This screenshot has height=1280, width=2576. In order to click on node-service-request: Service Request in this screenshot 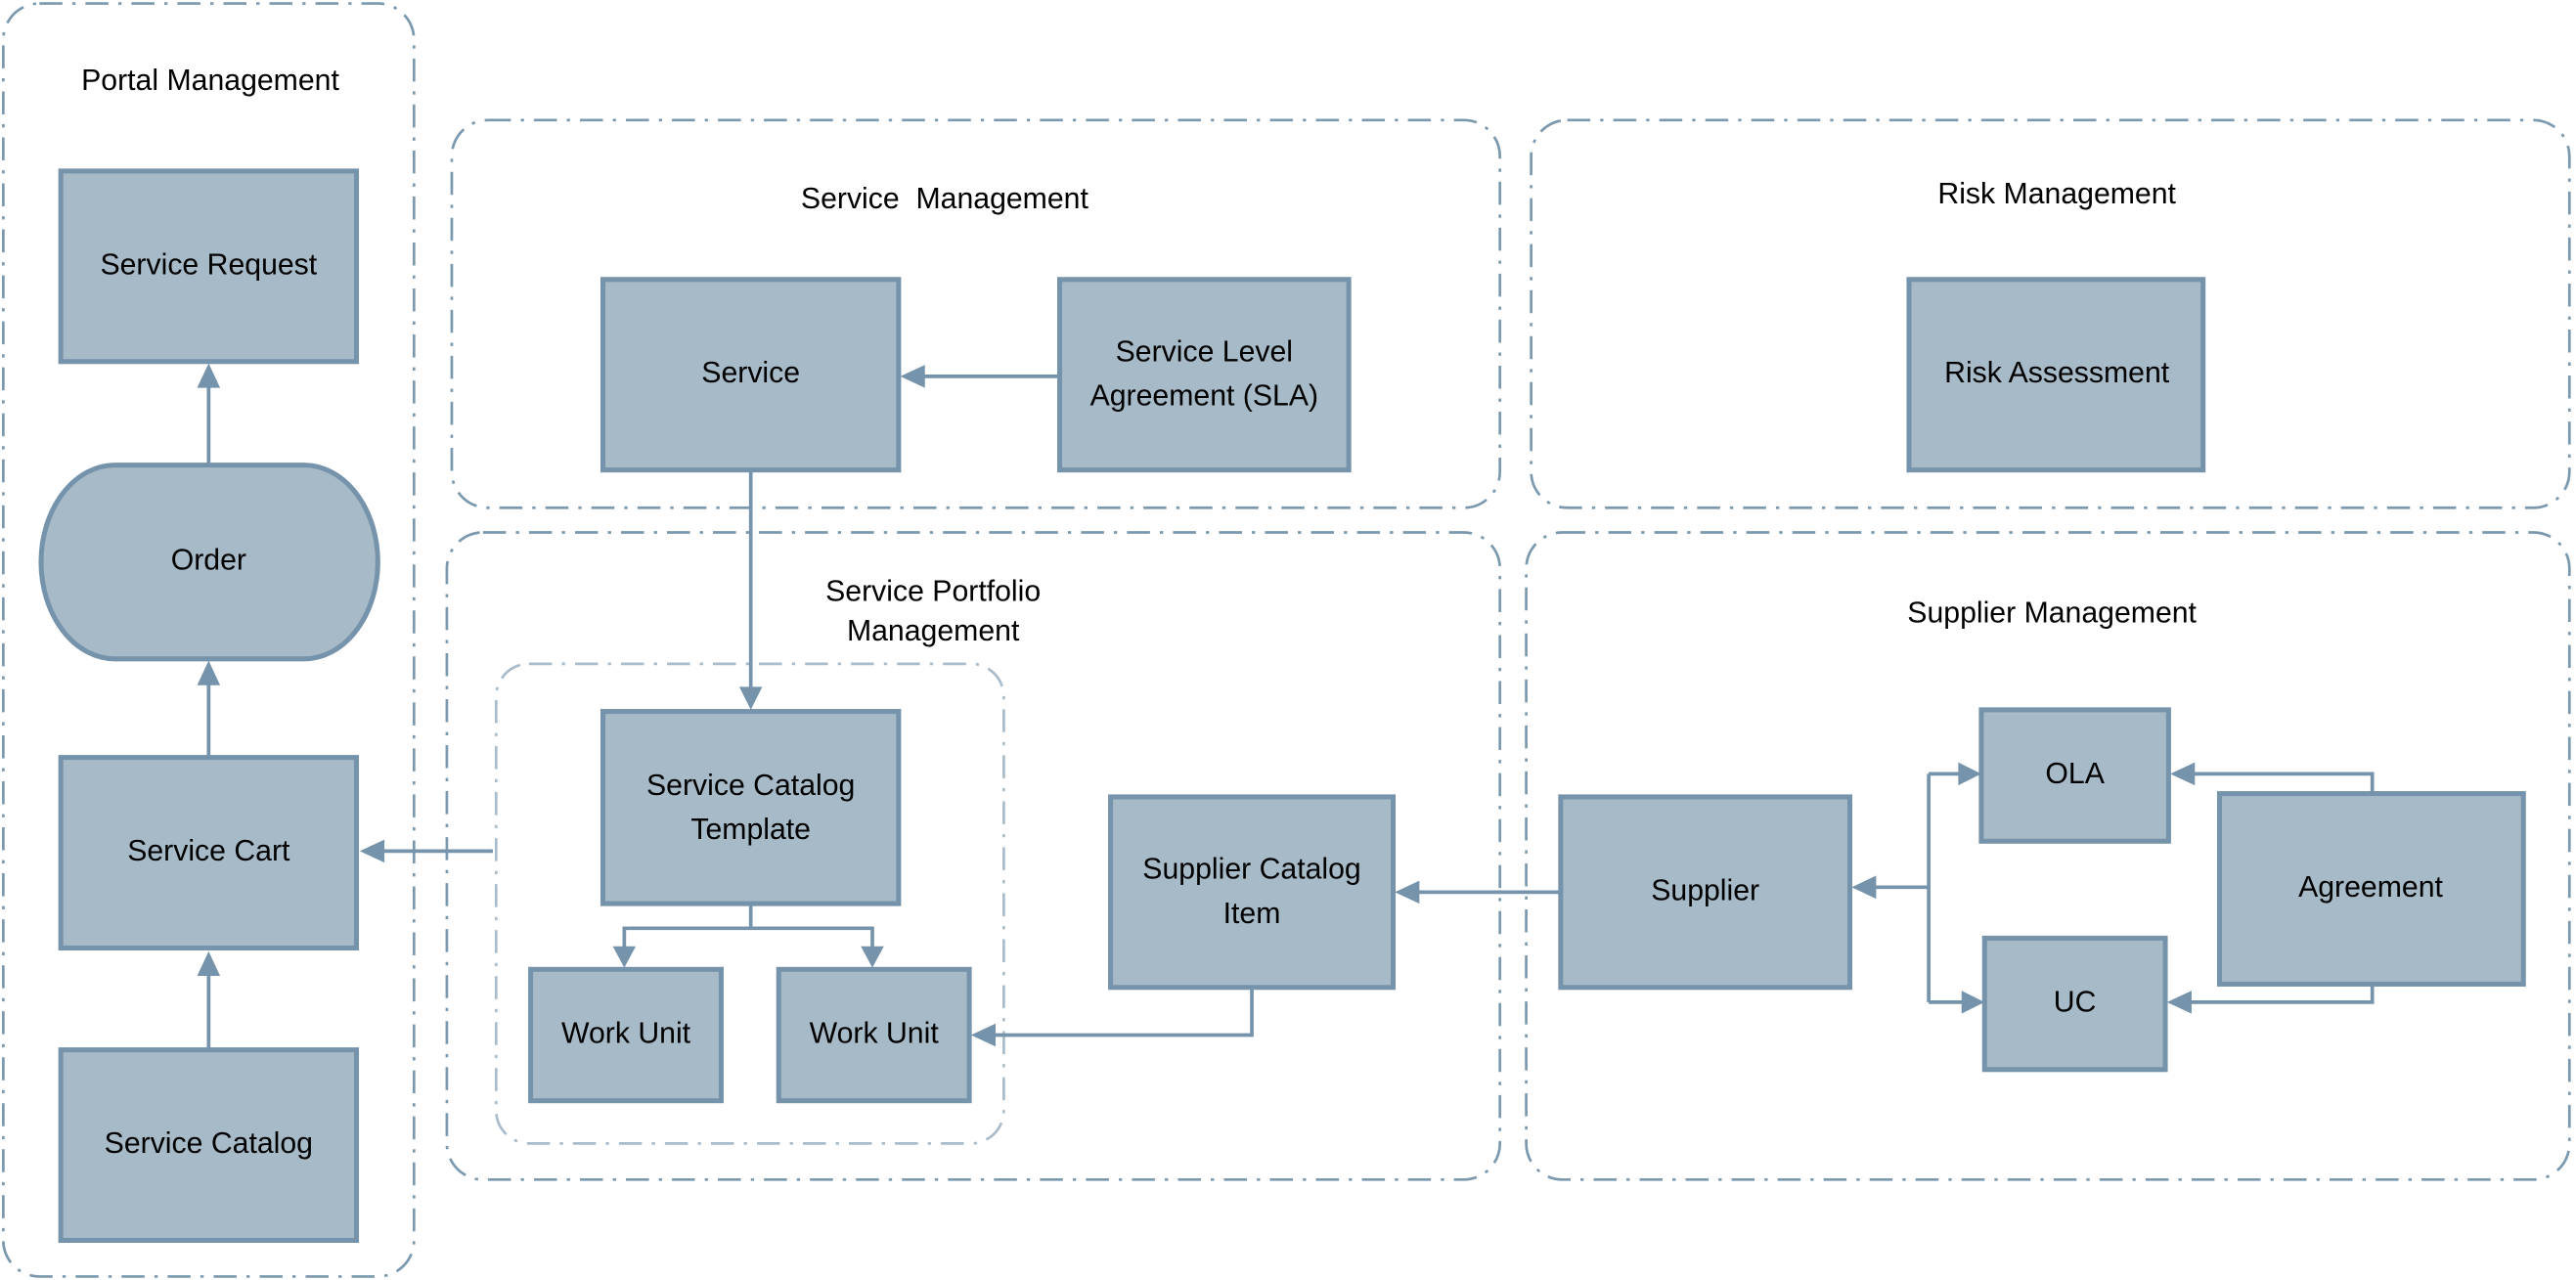, I will do `click(209, 266)`.